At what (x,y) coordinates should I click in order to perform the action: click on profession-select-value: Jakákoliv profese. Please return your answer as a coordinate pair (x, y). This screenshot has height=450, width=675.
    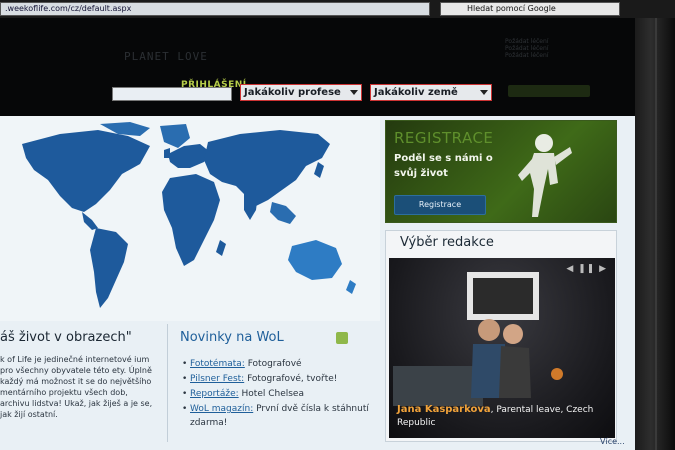
    Looking at the image, I should click on (292, 92).